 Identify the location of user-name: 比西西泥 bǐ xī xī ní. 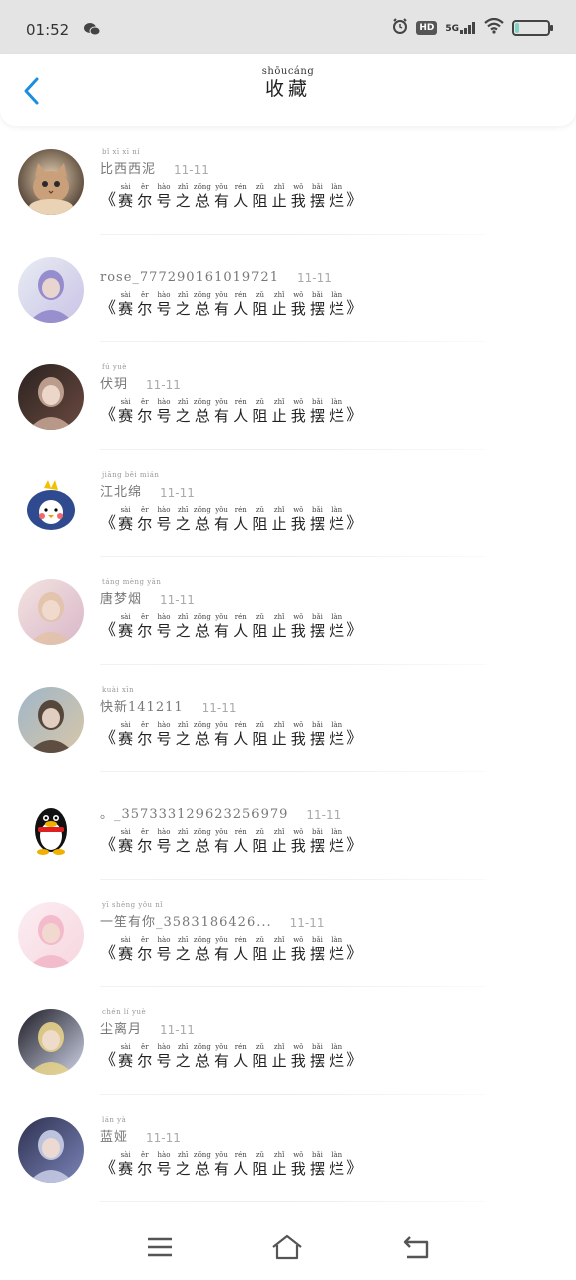
(128, 162).